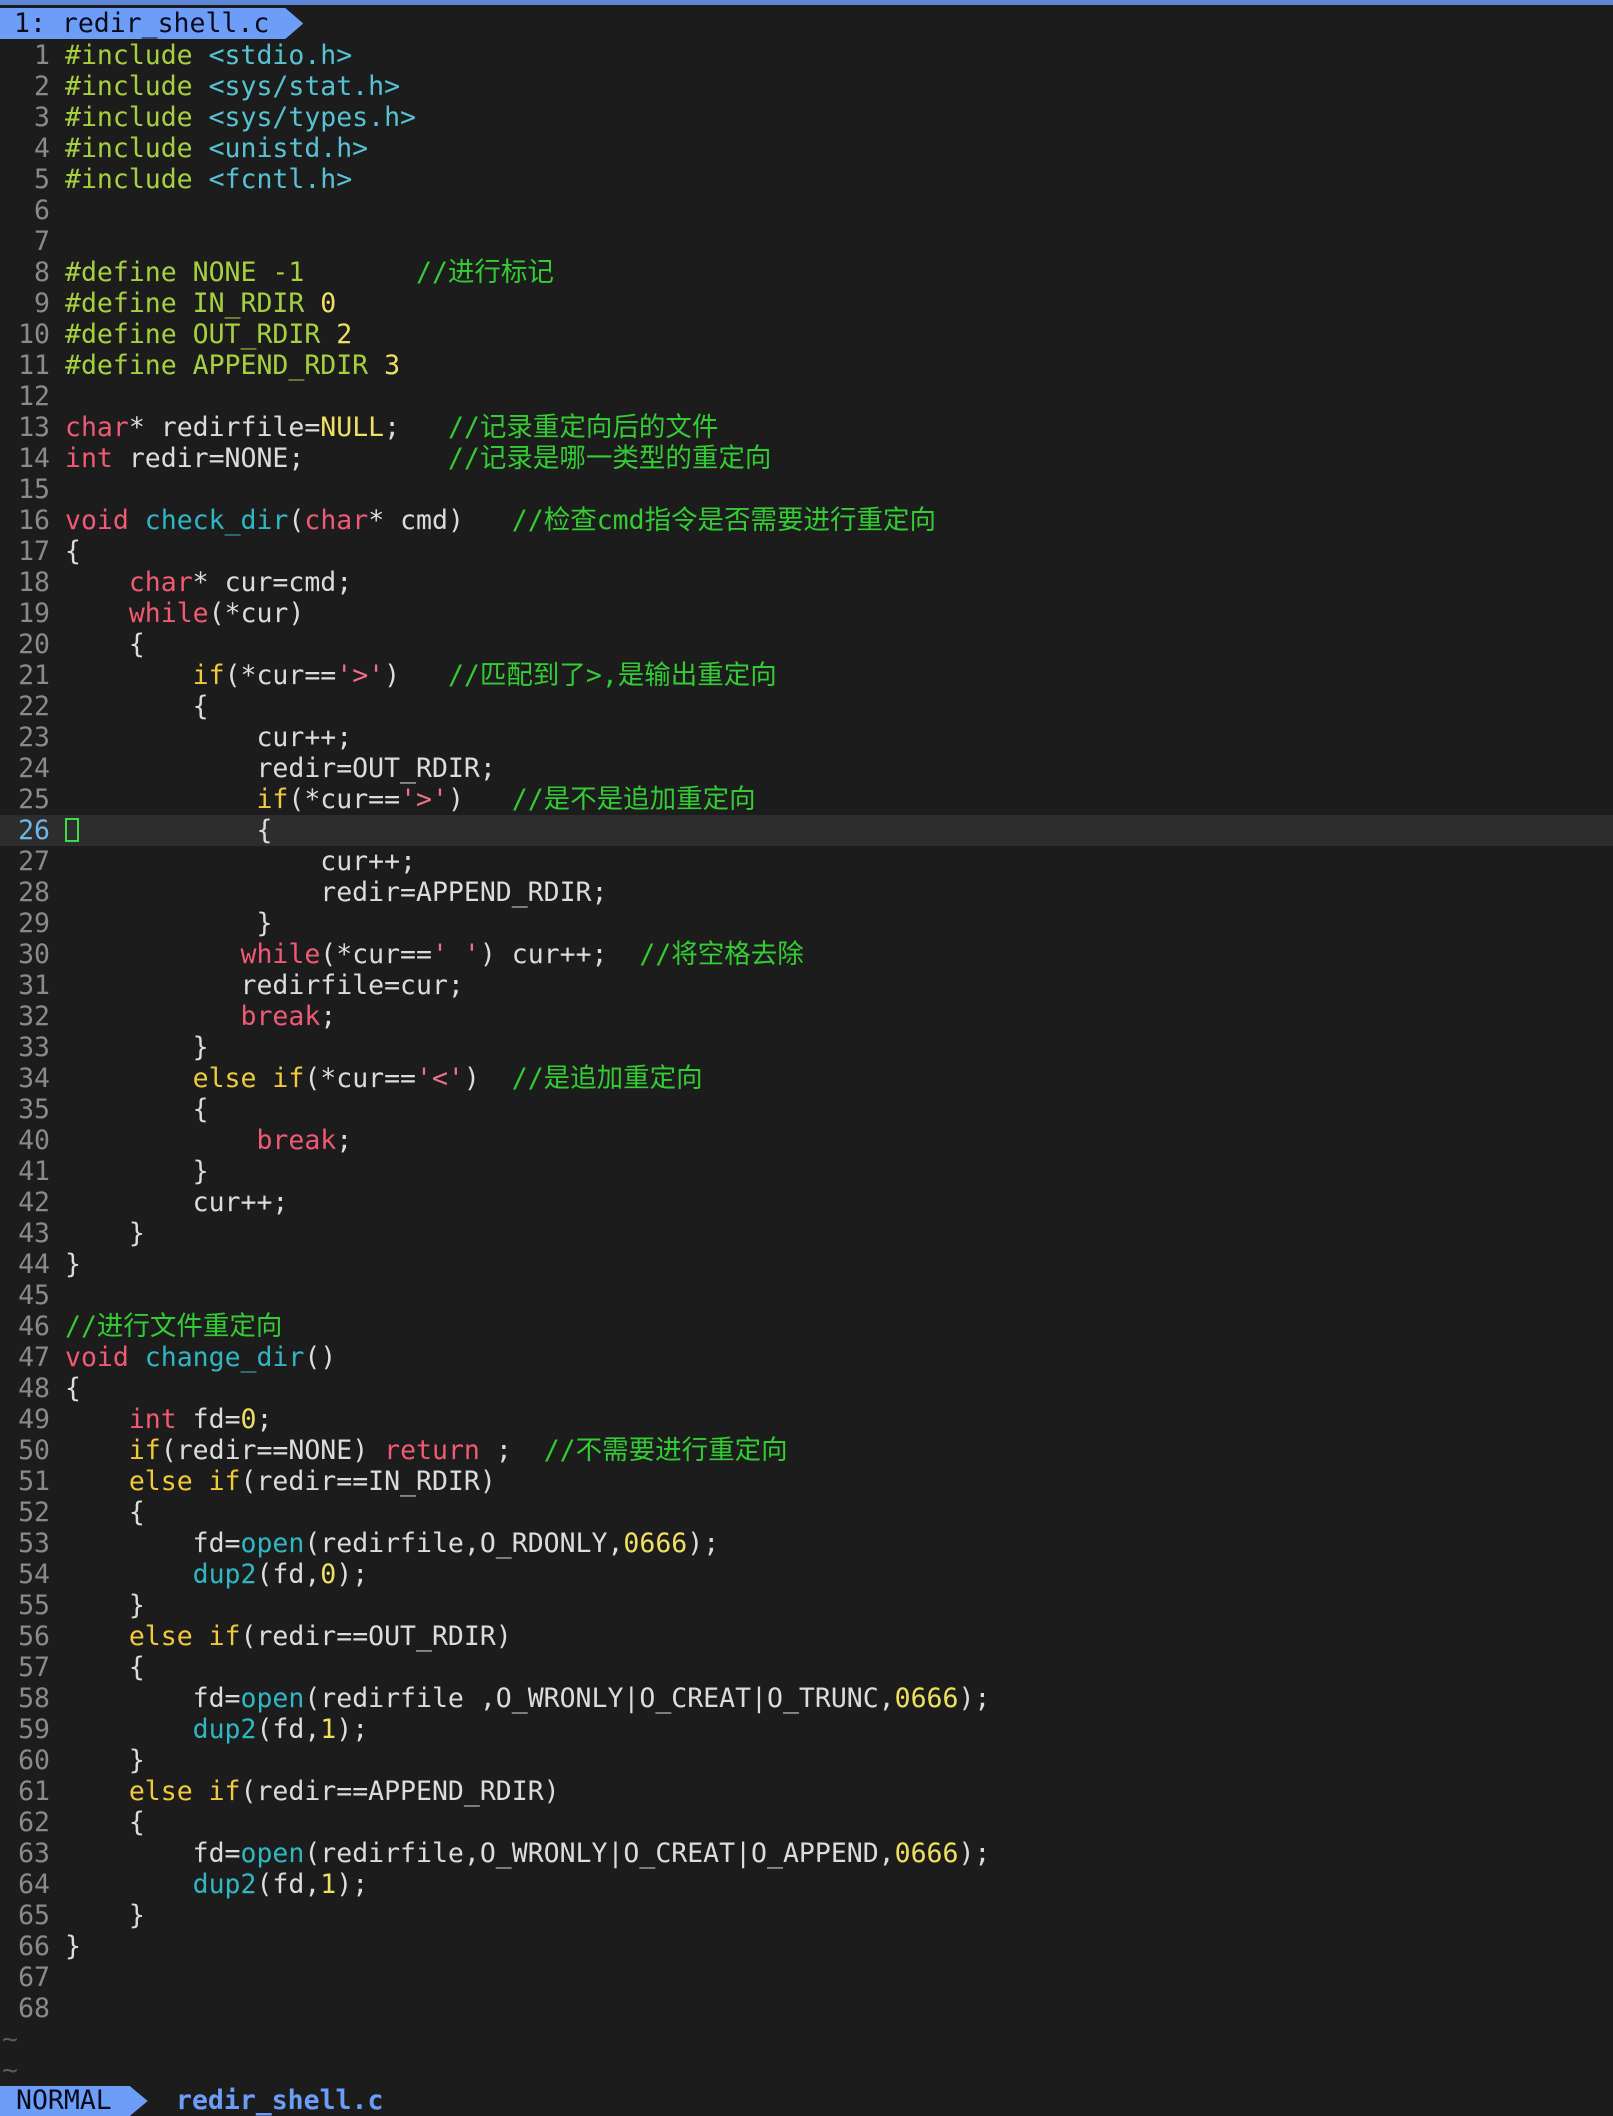  What do you see at coordinates (806, 706) in the screenshot?
I see `code-line: 22 {` at bounding box center [806, 706].